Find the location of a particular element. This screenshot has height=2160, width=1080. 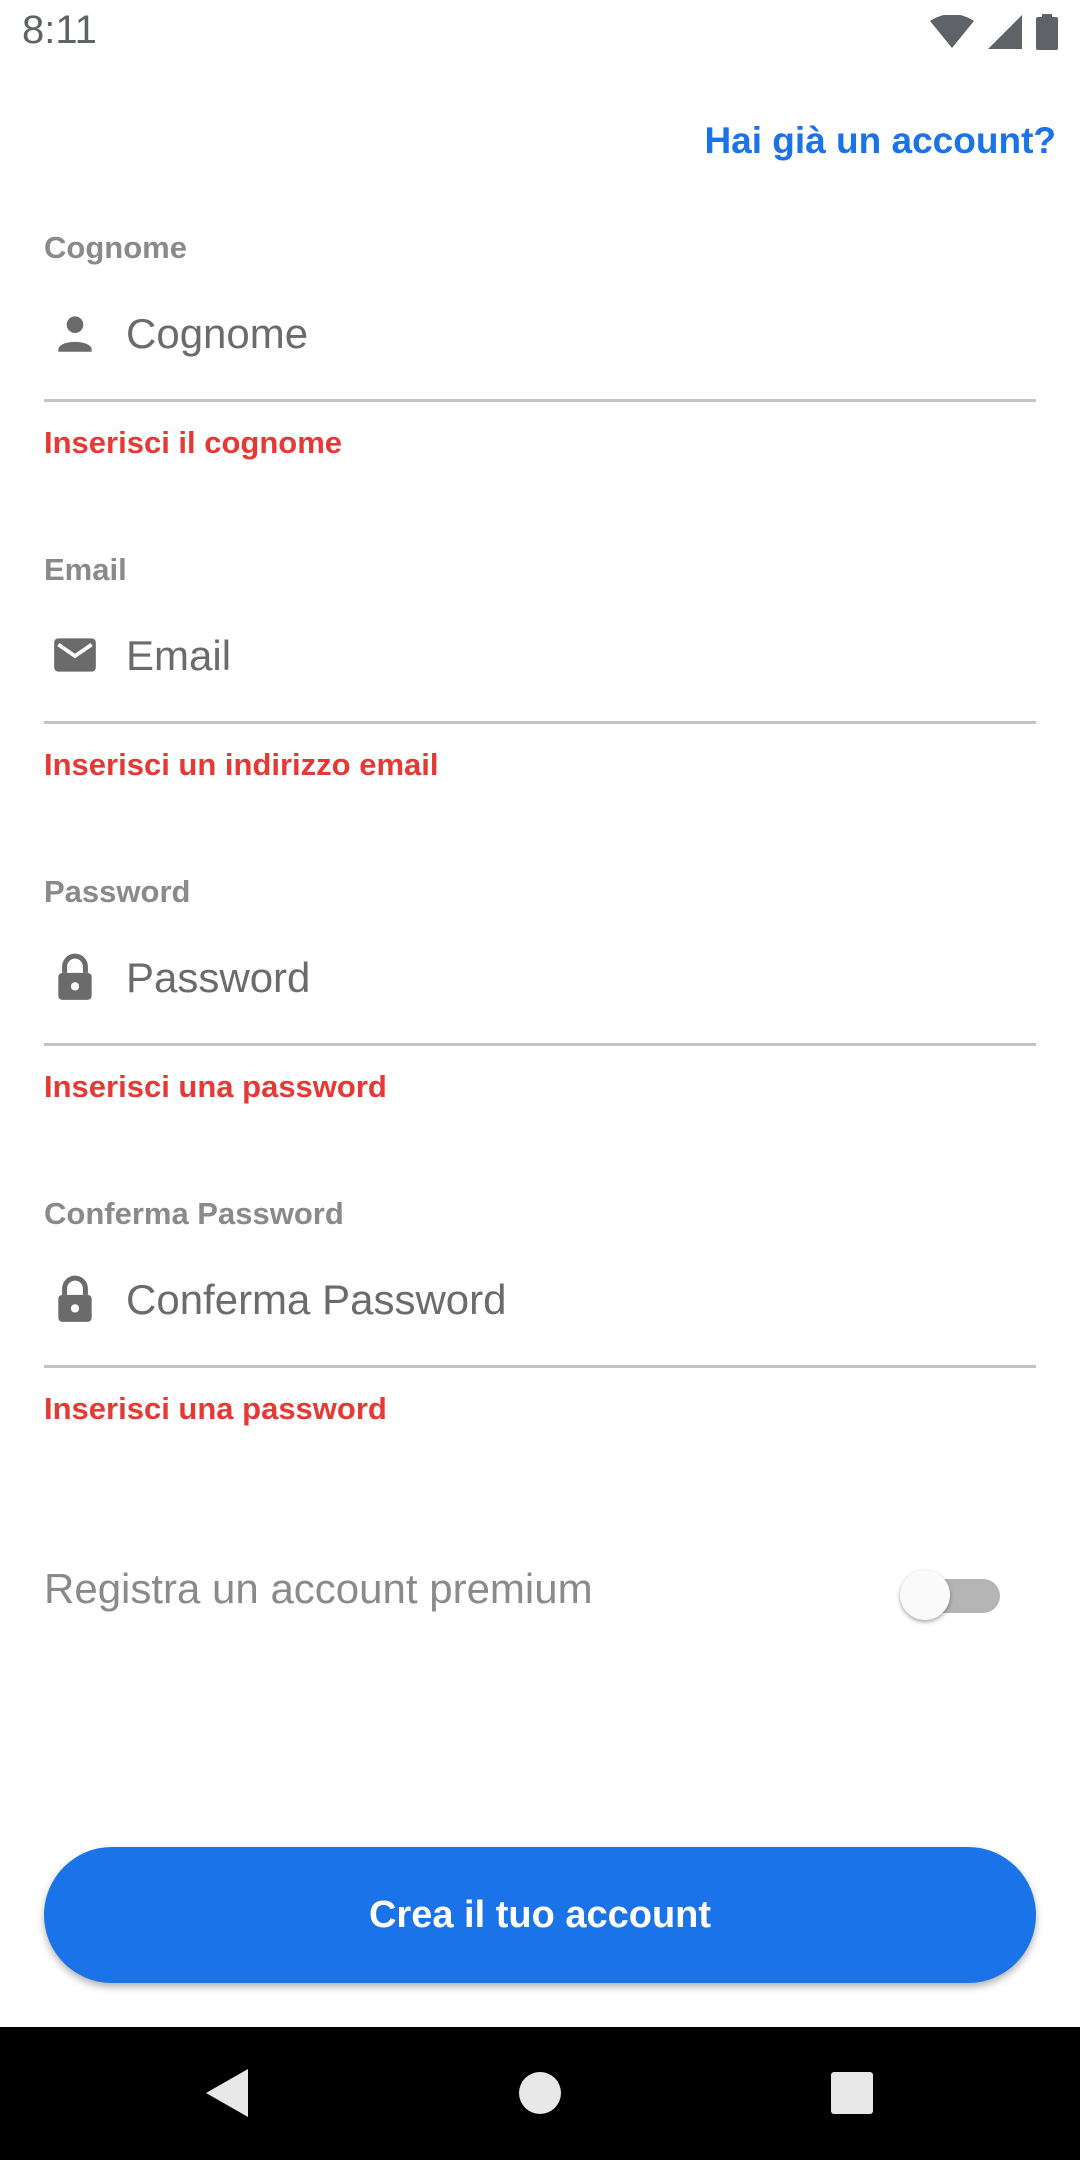

back-icon is located at coordinates (227, 2093).